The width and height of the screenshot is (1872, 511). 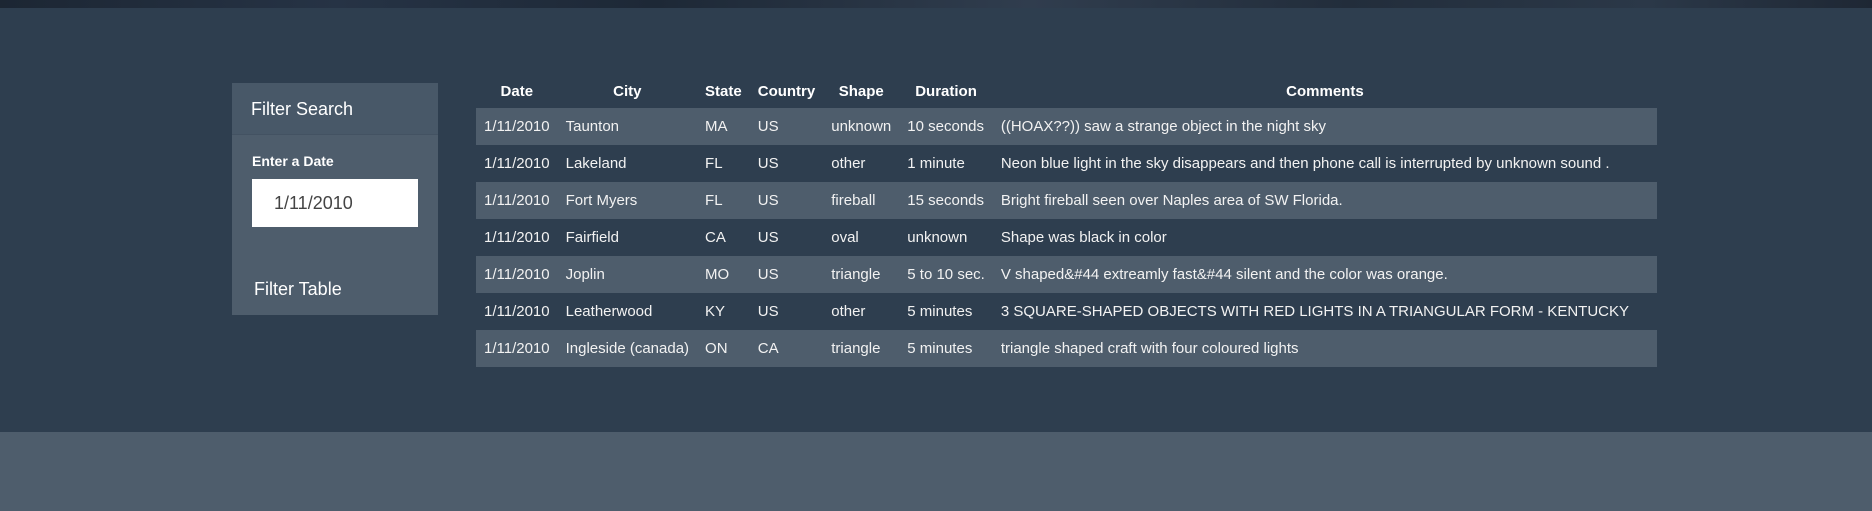 I want to click on cell-state: CA, so click(x=715, y=237).